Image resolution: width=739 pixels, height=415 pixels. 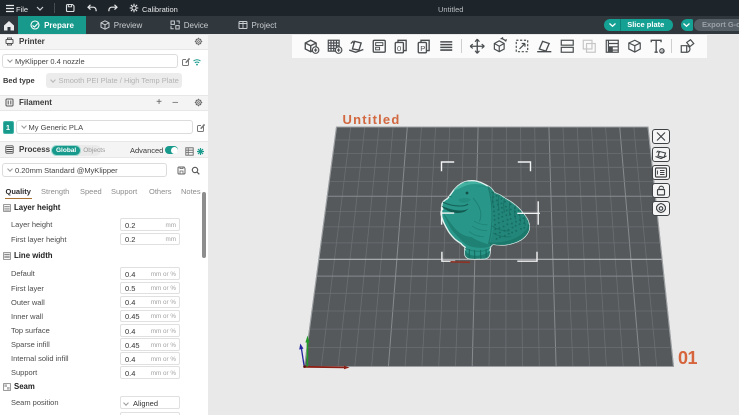 What do you see at coordinates (399, 48) in the screenshot?
I see `svg-text: 0` at bounding box center [399, 48].